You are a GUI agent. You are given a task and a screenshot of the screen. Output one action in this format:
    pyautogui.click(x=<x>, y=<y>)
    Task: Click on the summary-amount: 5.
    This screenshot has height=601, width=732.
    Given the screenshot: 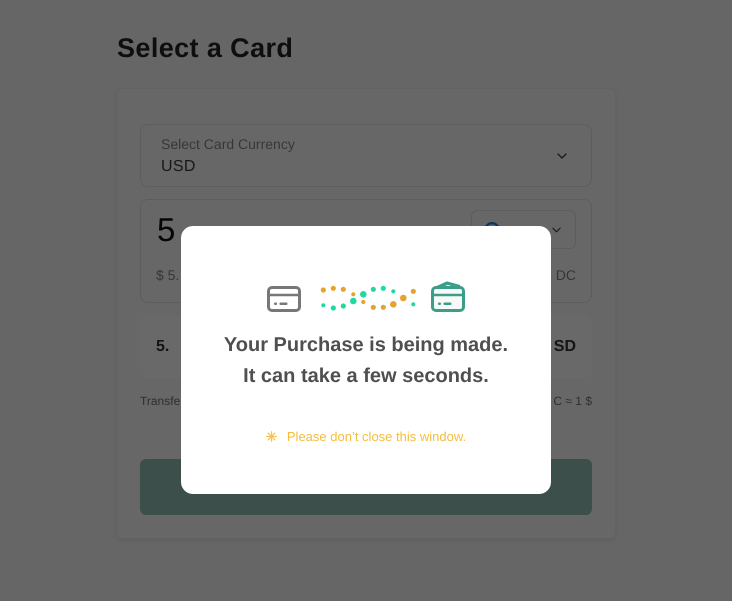 What is the action you would take?
    pyautogui.click(x=163, y=347)
    